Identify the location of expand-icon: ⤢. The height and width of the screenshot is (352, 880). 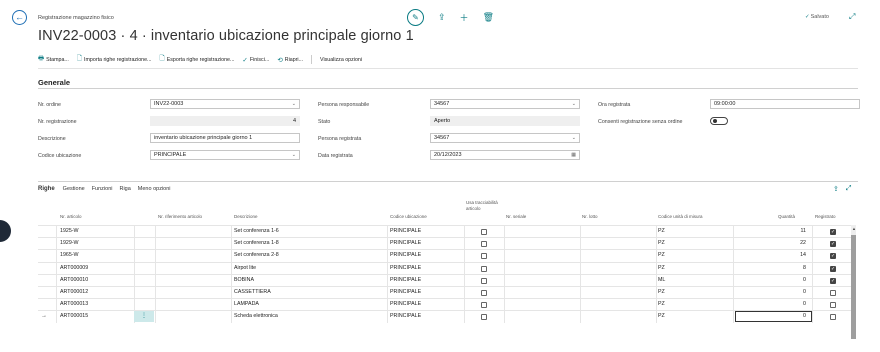
(849, 189).